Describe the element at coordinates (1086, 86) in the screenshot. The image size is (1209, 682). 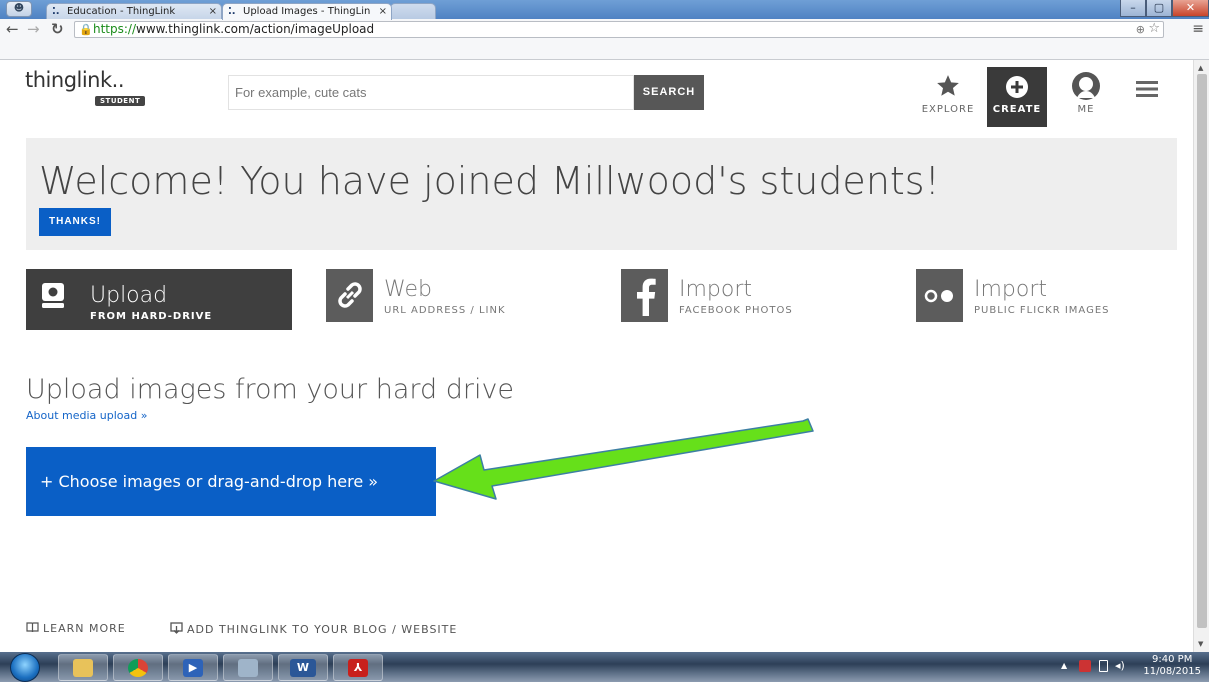
I see `user-avatar-icon` at that location.